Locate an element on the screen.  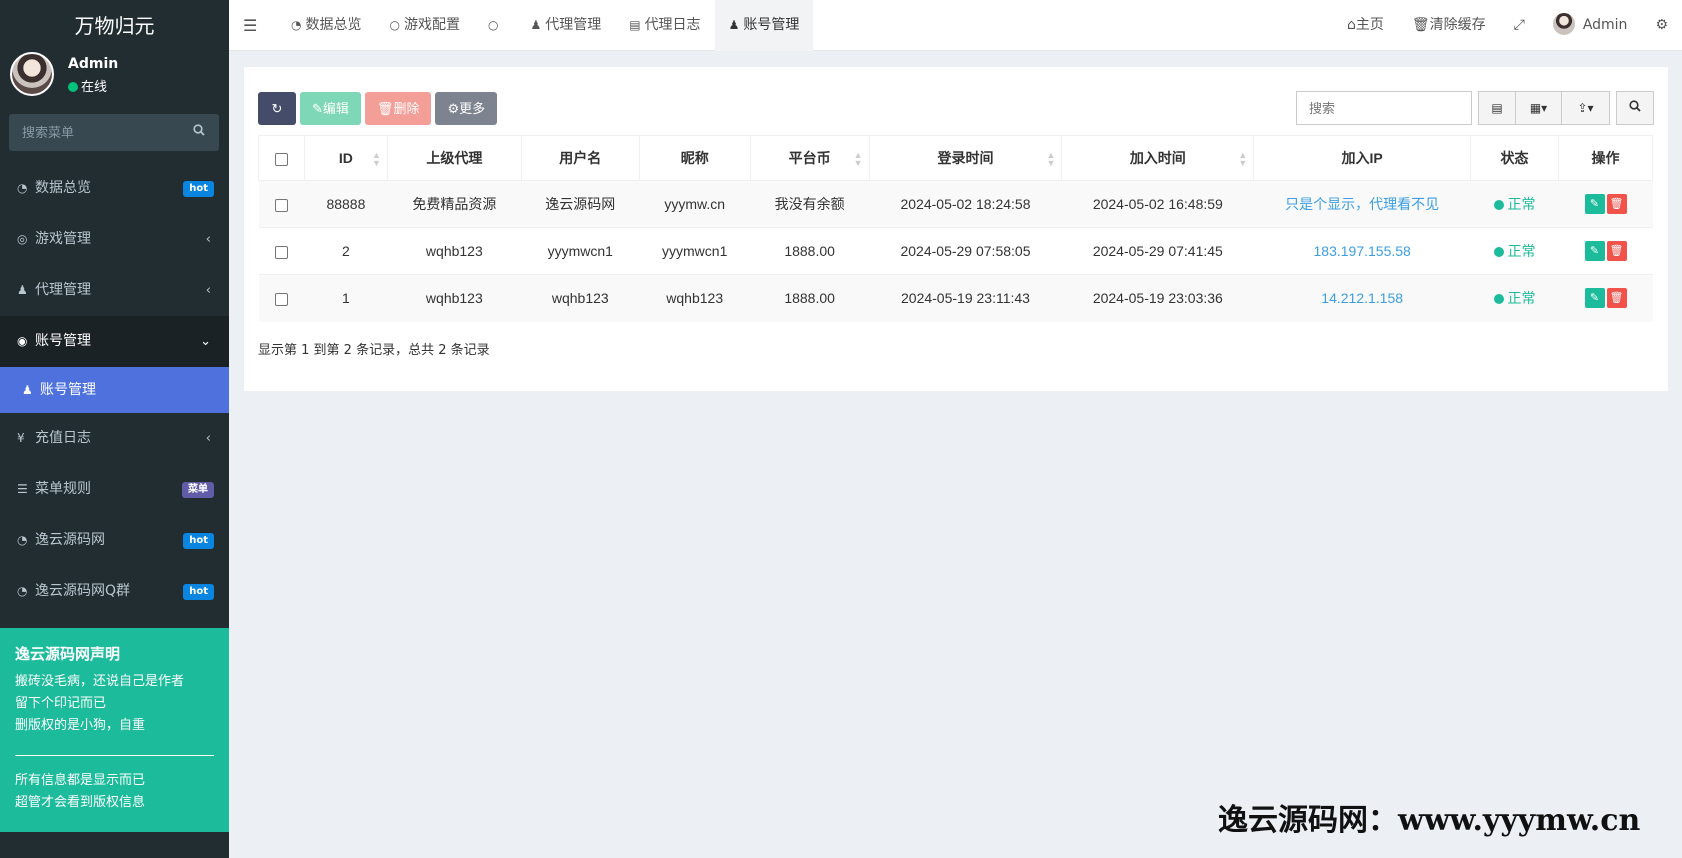
sidebar-item-recharge-log: ¥ 充值日志 ‹ is located at coordinates (114, 438).